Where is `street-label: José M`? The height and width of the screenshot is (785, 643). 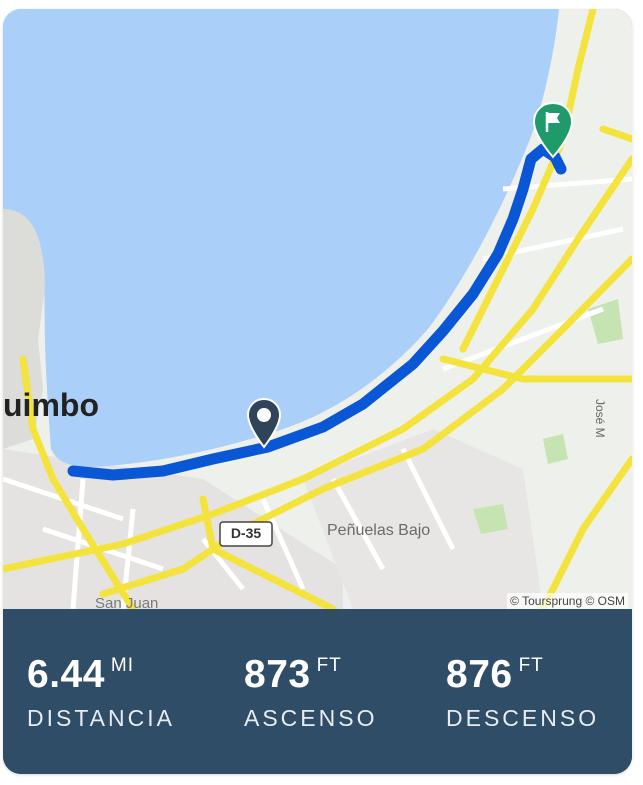
street-label: José M is located at coordinates (600, 418).